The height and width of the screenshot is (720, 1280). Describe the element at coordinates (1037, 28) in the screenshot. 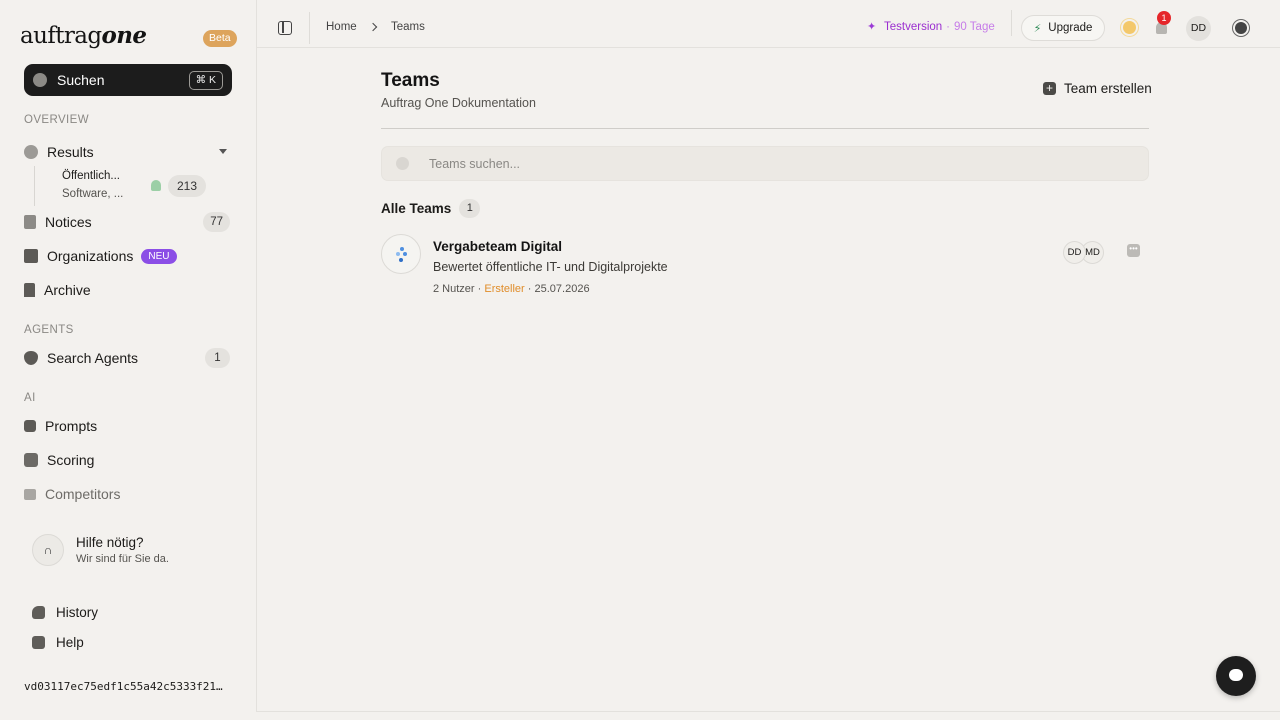

I see `bolt-icon: ⚡` at that location.